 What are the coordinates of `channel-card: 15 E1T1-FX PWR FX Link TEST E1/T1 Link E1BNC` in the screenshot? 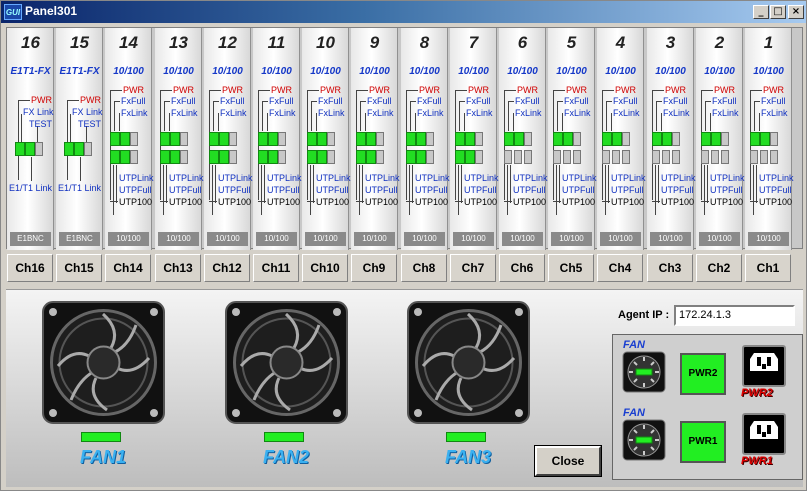 It's located at (79, 139).